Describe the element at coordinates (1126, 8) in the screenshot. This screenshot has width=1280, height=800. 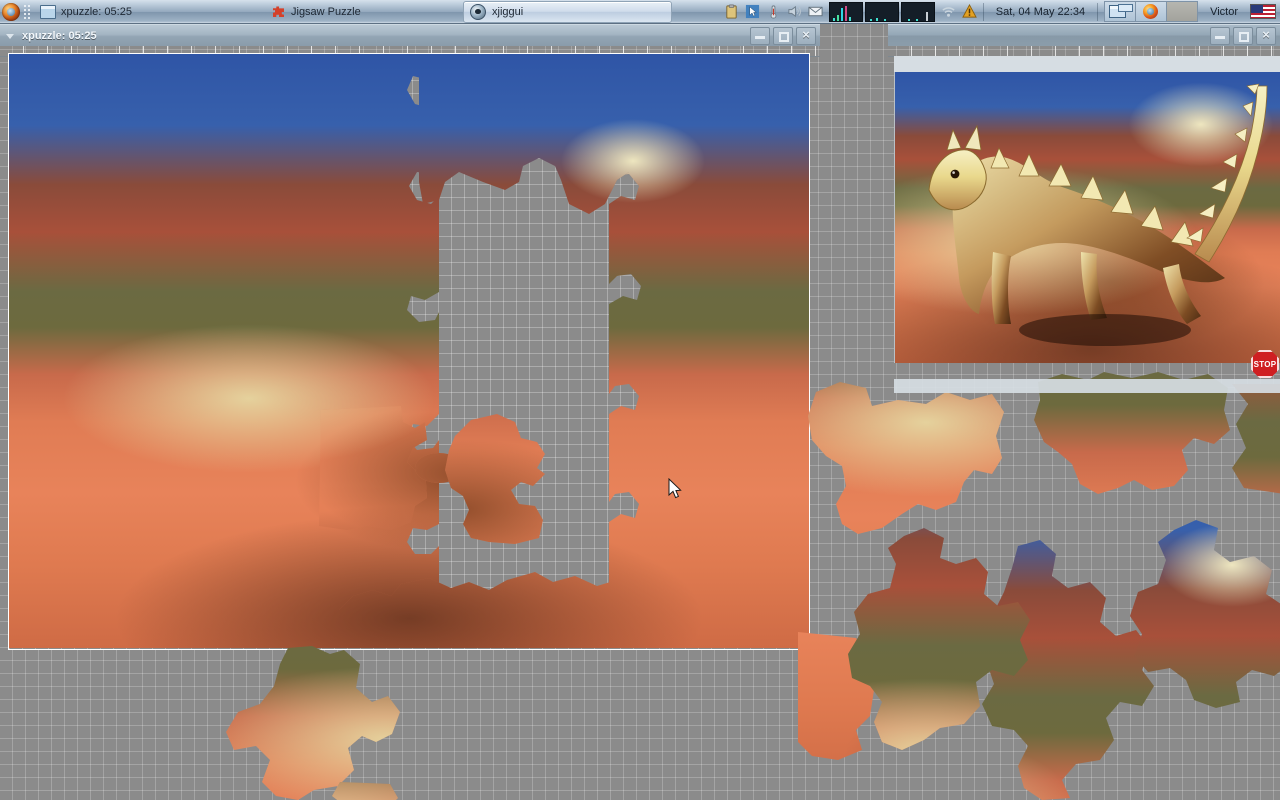
I see `pager-window-b` at that location.